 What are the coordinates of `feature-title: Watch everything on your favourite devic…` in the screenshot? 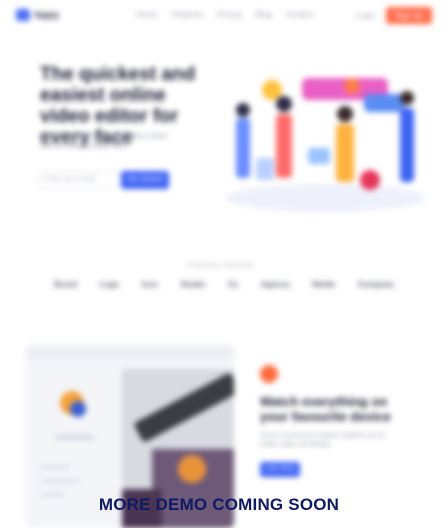 It's located at (325, 409).